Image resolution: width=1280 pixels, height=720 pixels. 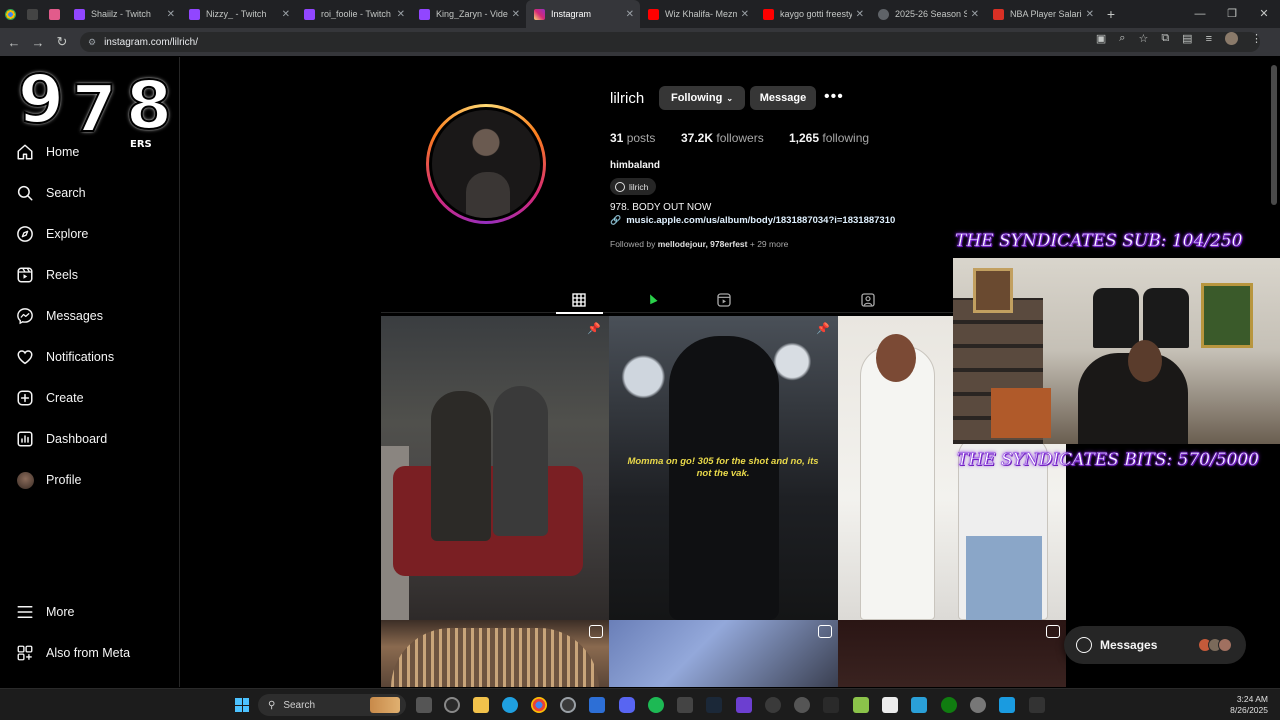 I want to click on bookmark-star-icon: ☆, so click(x=1143, y=38).